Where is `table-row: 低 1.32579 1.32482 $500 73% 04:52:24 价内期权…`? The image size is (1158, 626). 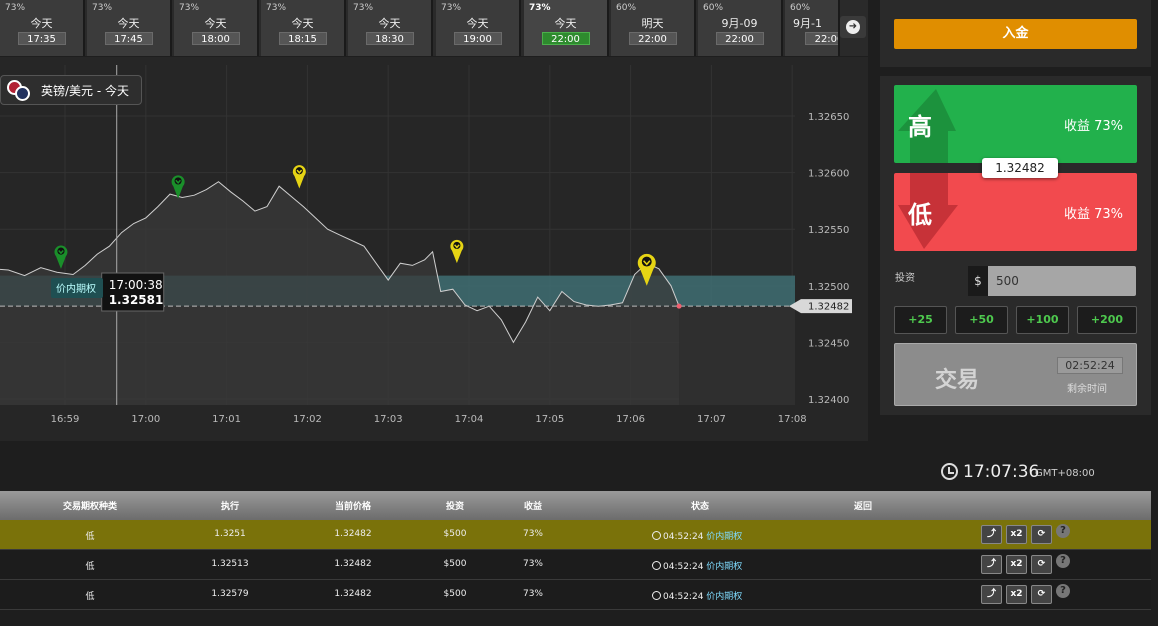 table-row: 低 1.32579 1.32482 $500 73% 04:52:24 价内期权… is located at coordinates (575, 595).